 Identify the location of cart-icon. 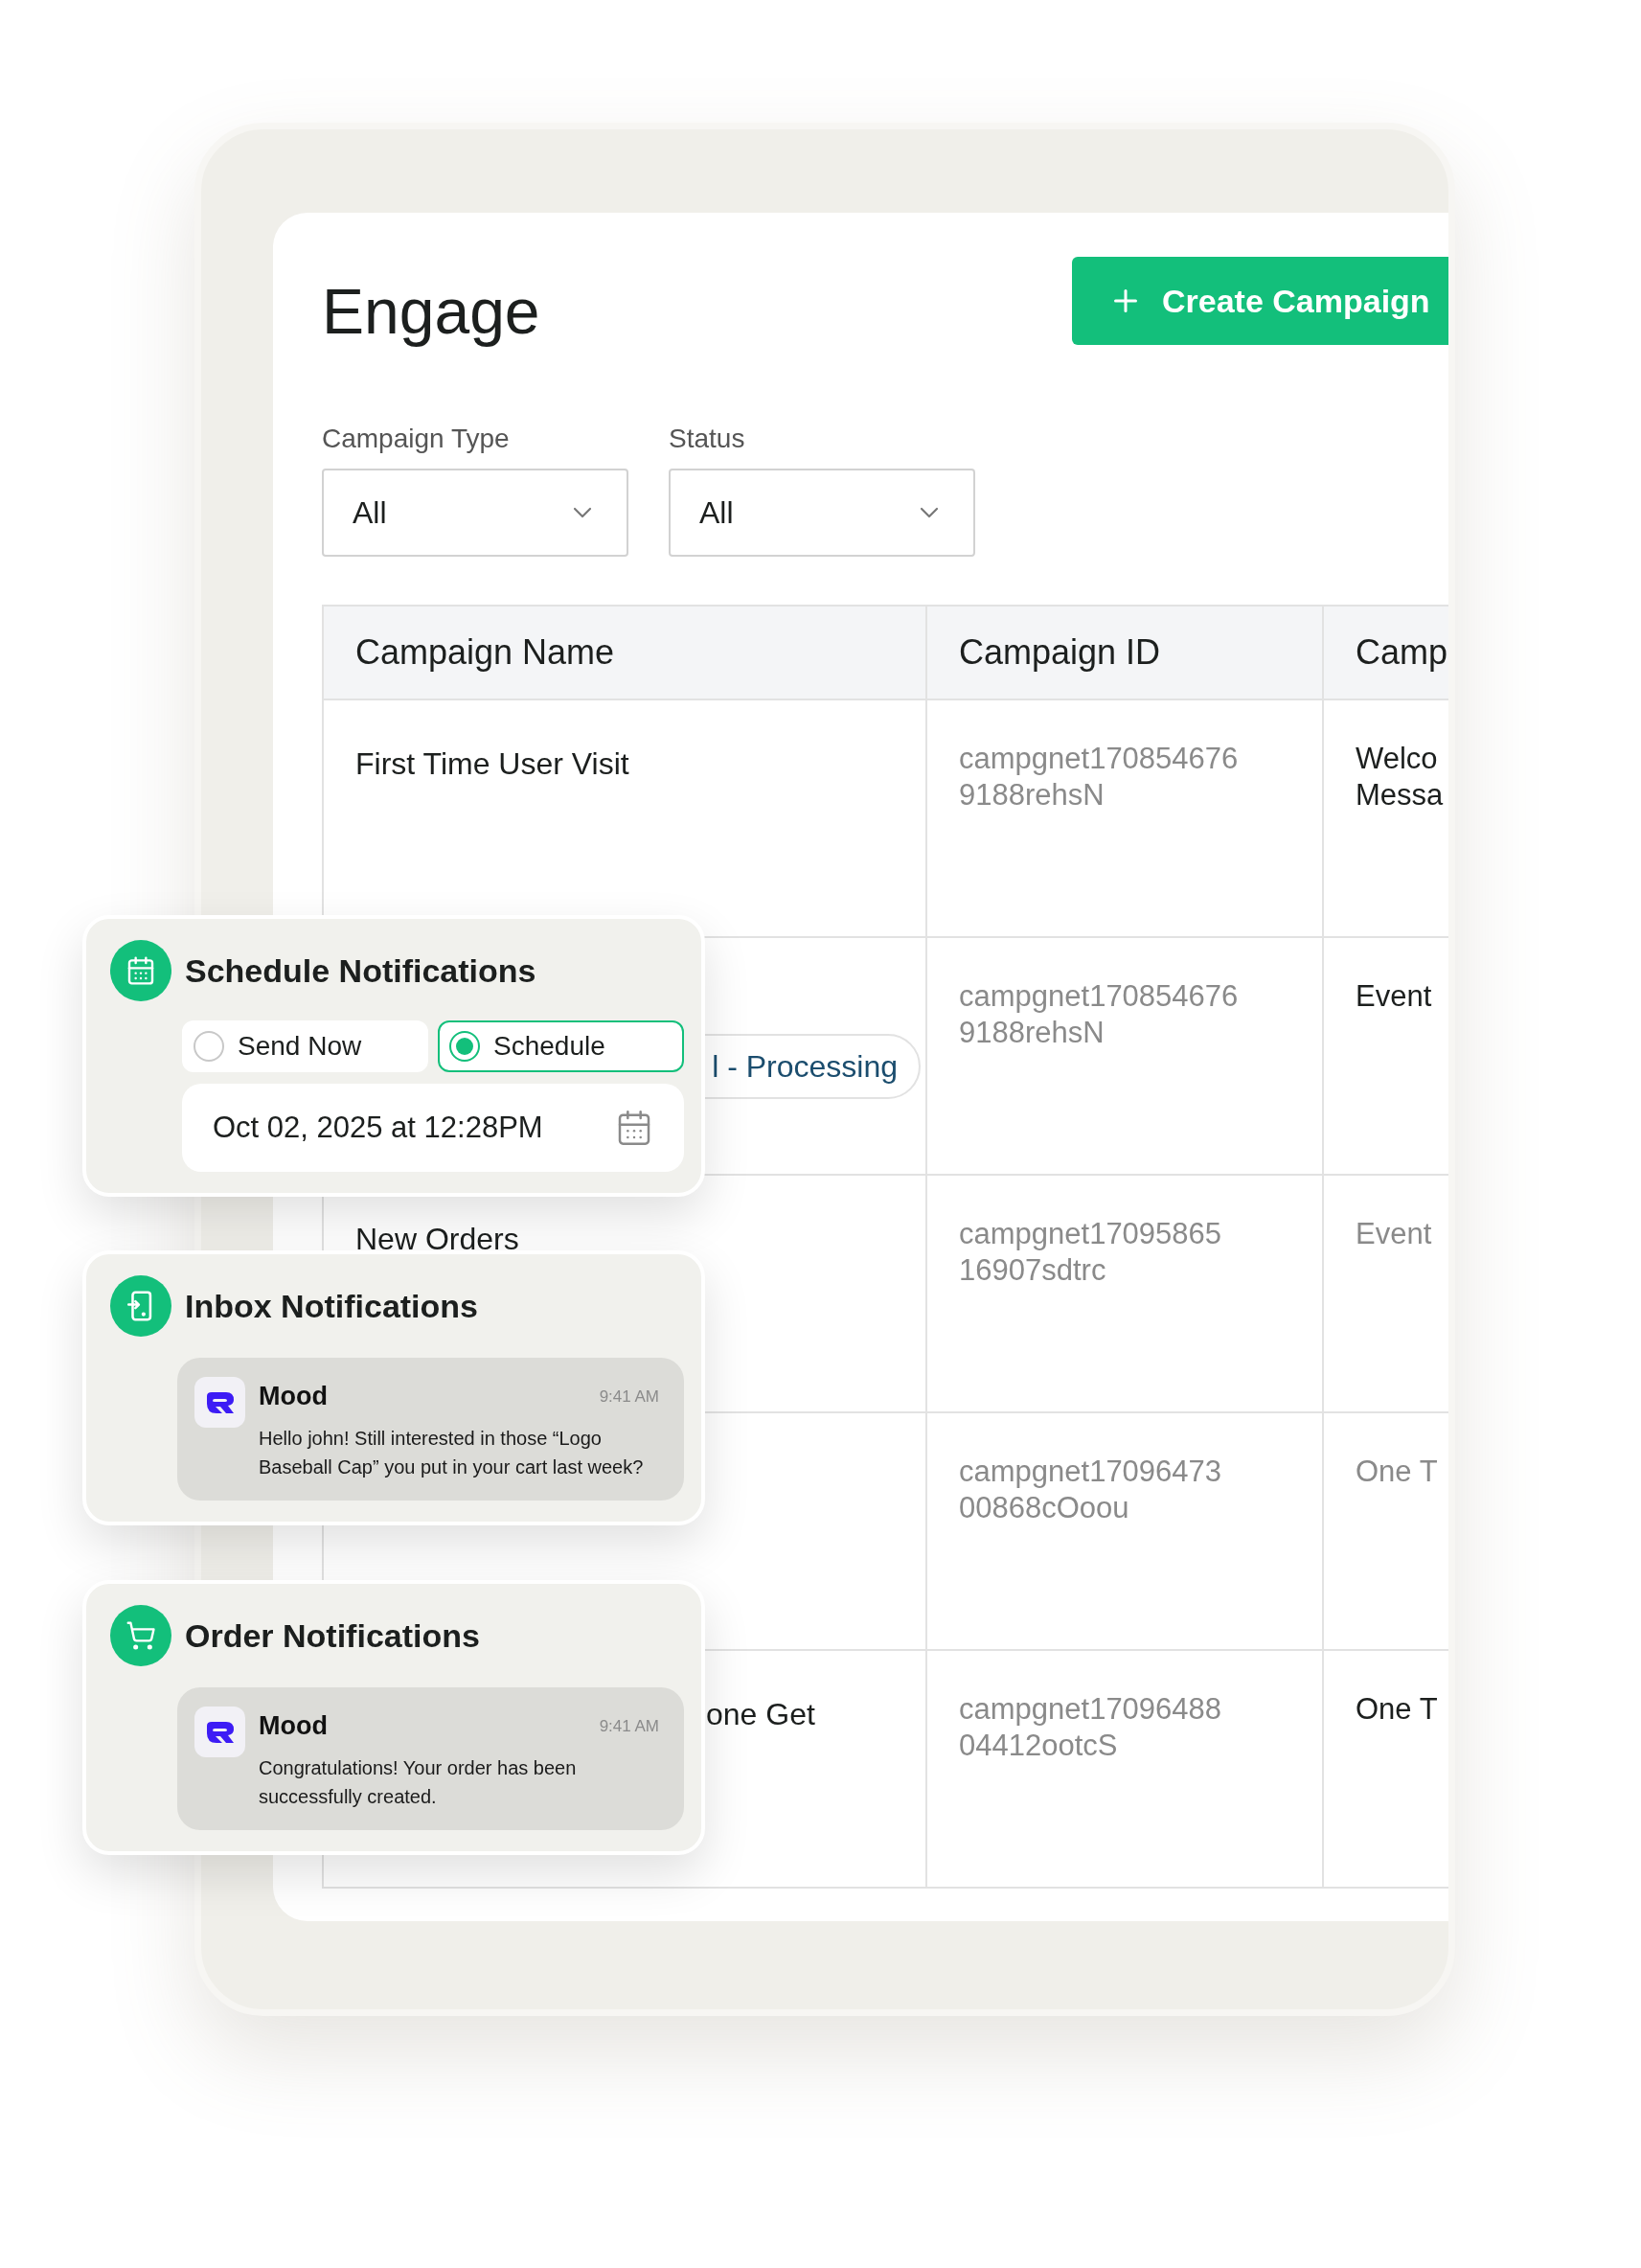
(140, 1635).